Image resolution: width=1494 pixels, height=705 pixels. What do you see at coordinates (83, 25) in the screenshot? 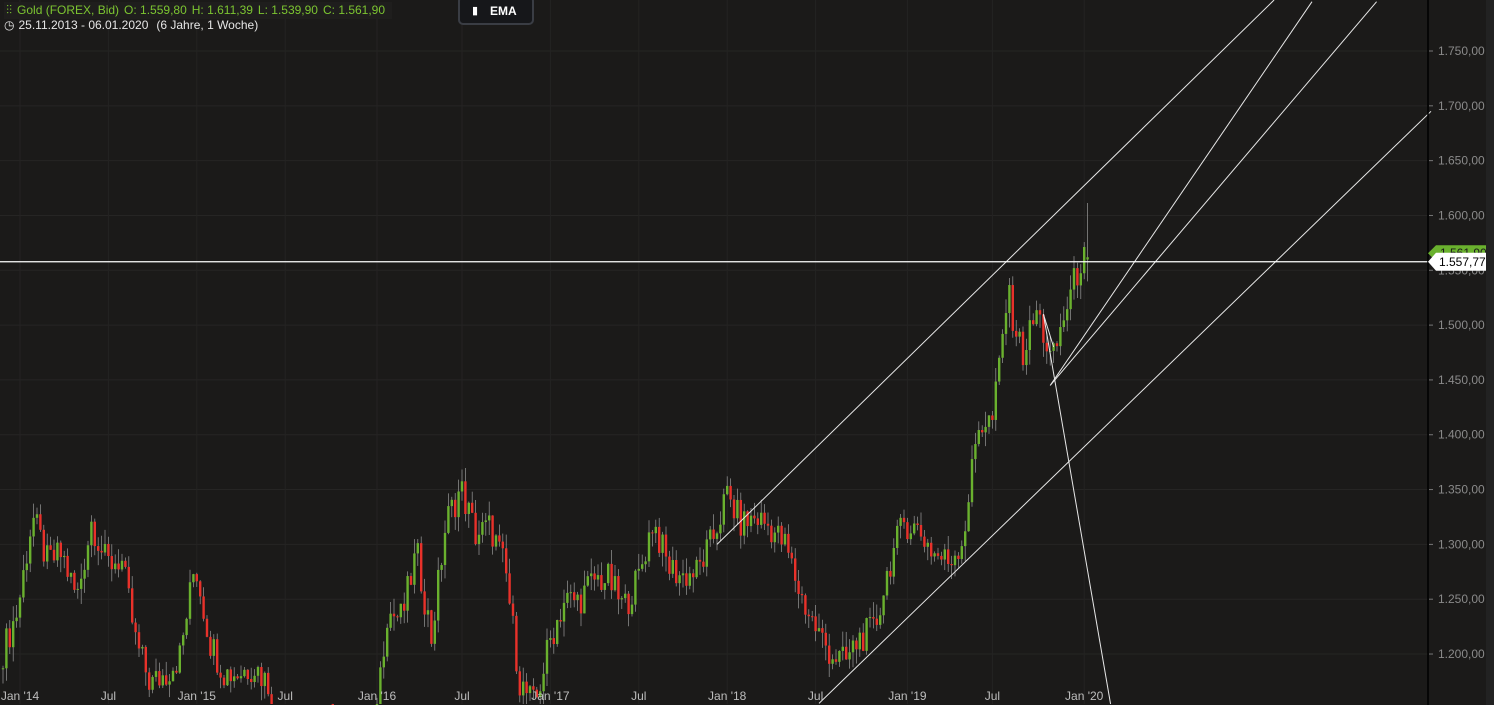
I see `range-text: 25.11.2013 - 06.01.2020` at bounding box center [83, 25].